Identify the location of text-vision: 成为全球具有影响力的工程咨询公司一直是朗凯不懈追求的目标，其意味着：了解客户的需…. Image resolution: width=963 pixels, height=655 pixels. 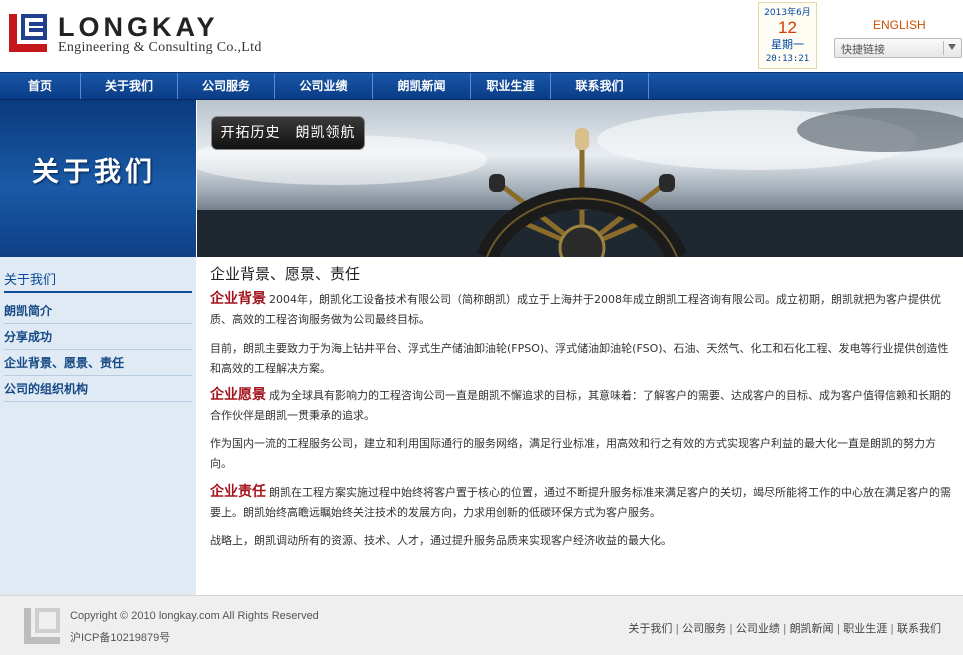
(580, 405).